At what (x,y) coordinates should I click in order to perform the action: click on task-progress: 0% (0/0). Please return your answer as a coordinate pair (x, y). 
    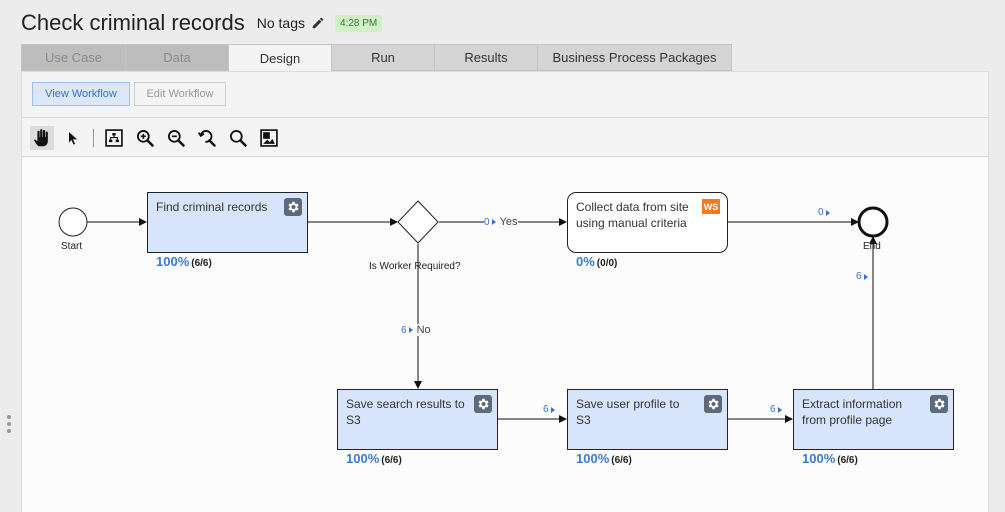
    Looking at the image, I should click on (597, 261).